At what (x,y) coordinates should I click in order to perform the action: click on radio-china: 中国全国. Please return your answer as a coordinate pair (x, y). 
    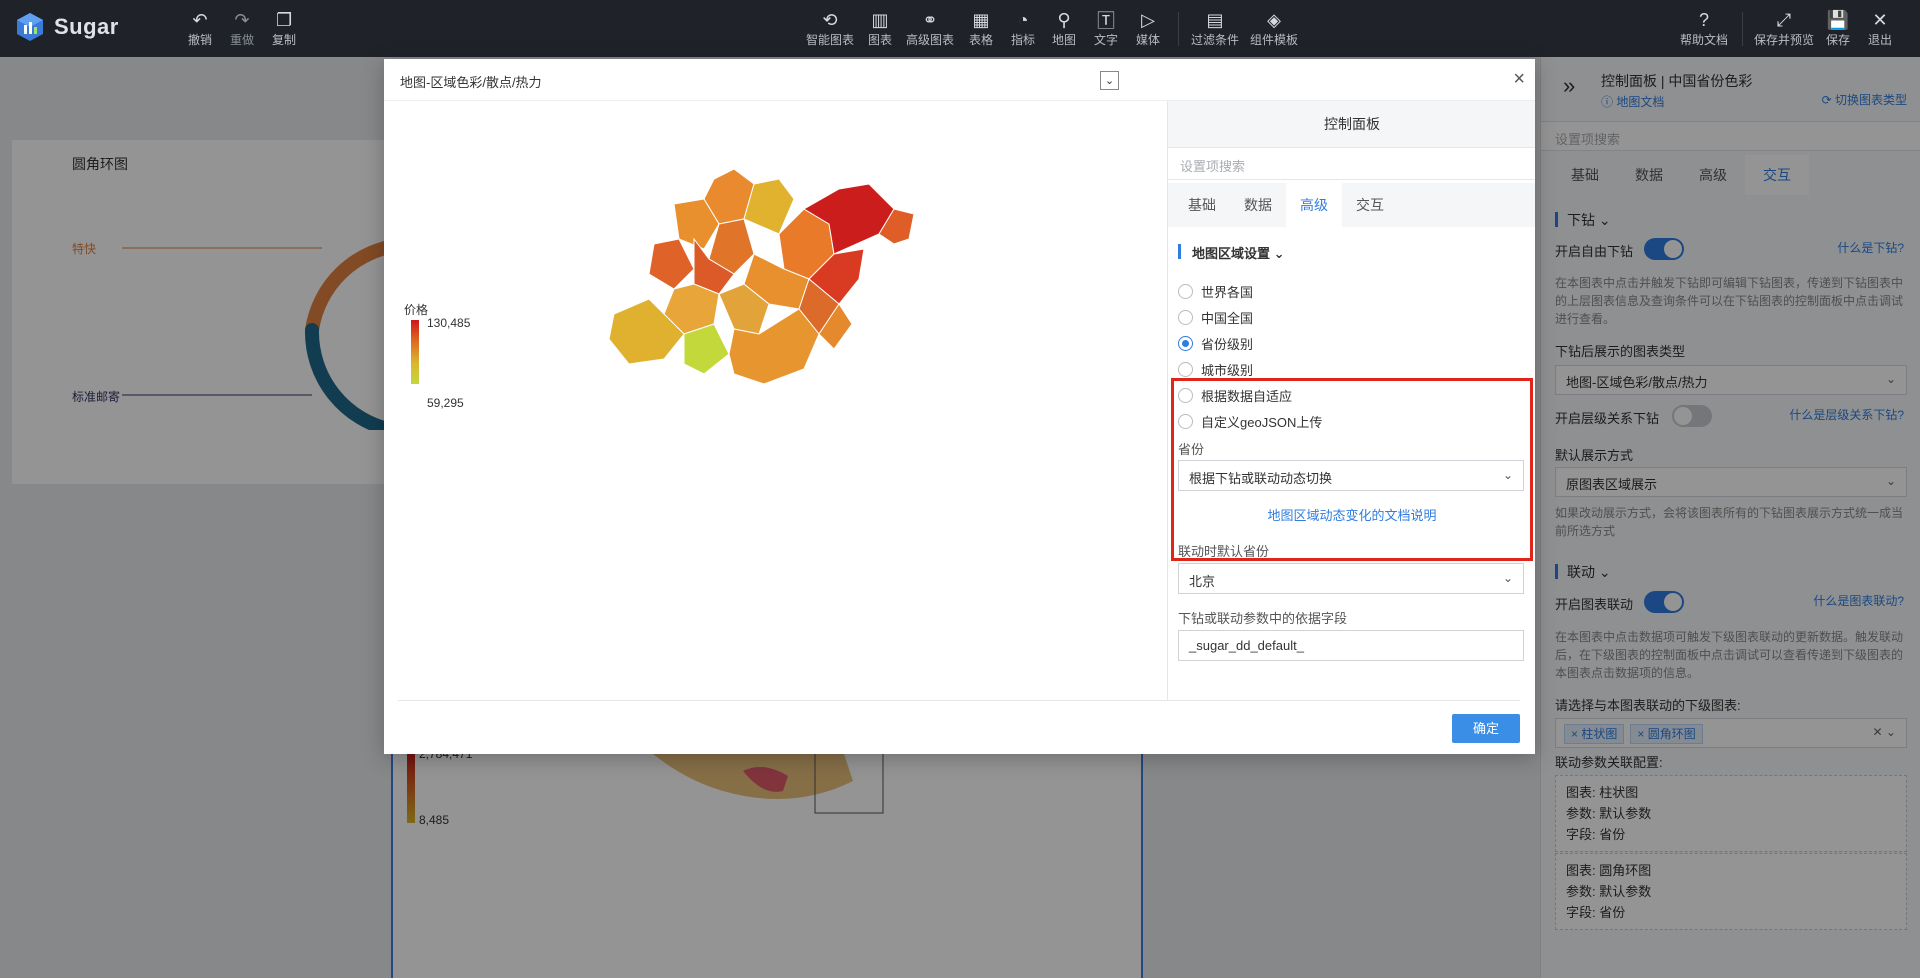
    Looking at the image, I should click on (1215, 317).